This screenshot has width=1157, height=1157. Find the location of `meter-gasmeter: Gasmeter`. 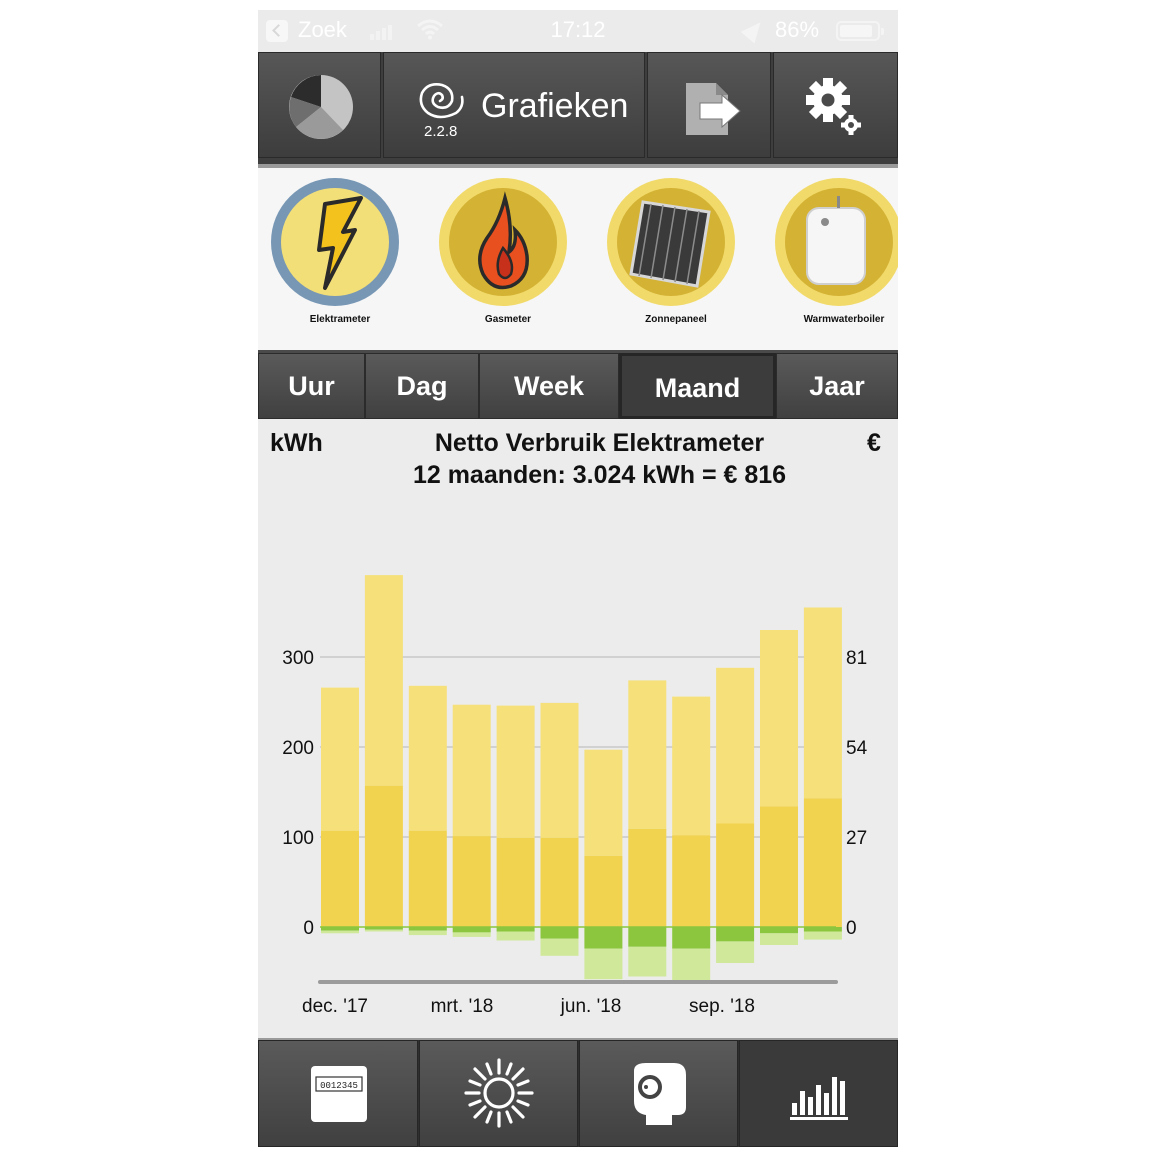

meter-gasmeter: Gasmeter is located at coordinates (506, 258).